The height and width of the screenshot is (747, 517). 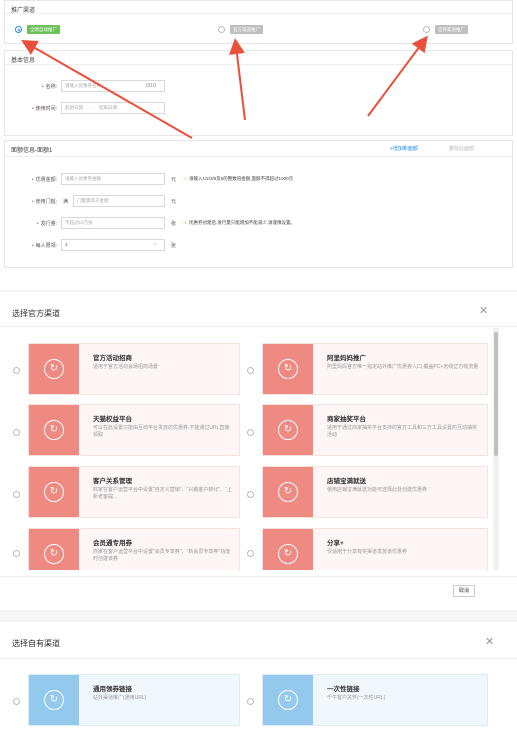 I want to click on dialog-scrollbar, so click(x=496, y=449).